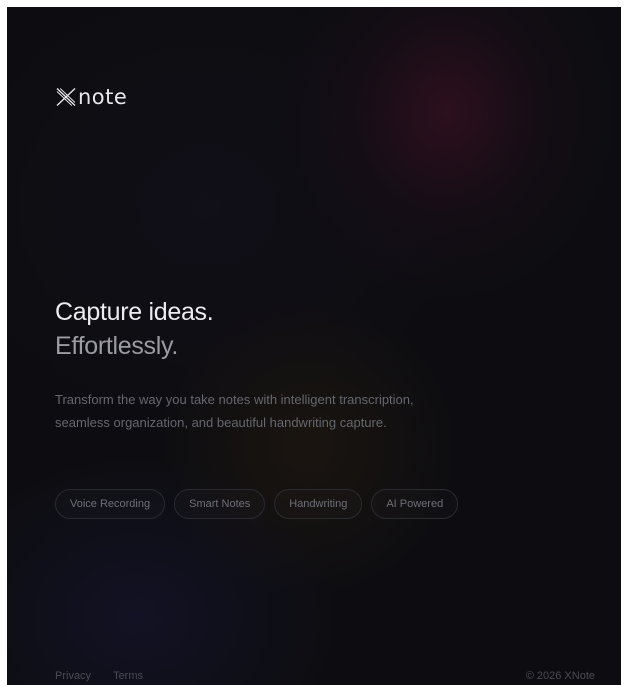  What do you see at coordinates (325, 676) in the screenshot?
I see `footer: Privacy Terms © 2026 XNote` at bounding box center [325, 676].